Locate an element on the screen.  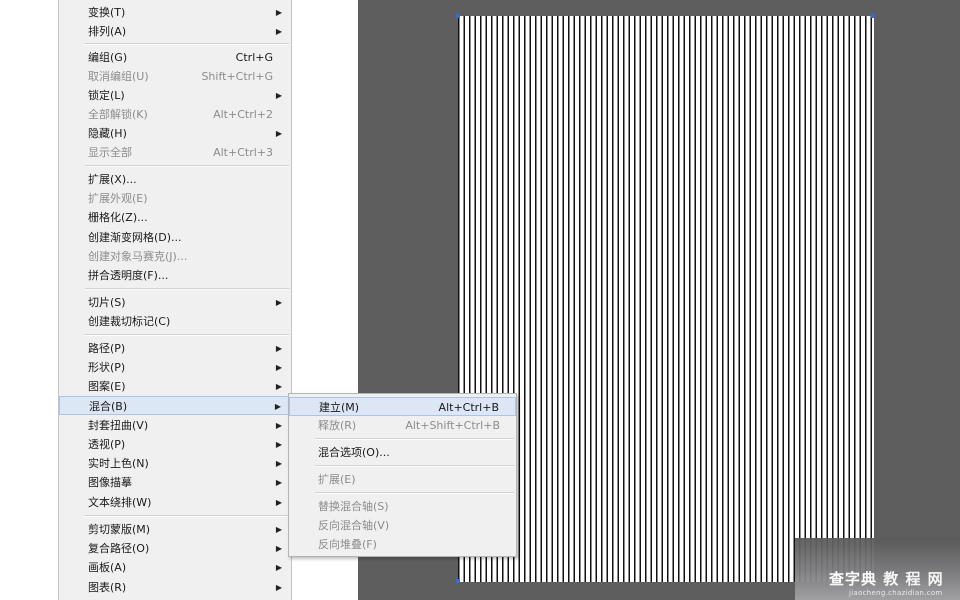
submenu-item-expand: 扩展(E) is located at coordinates (402, 479).